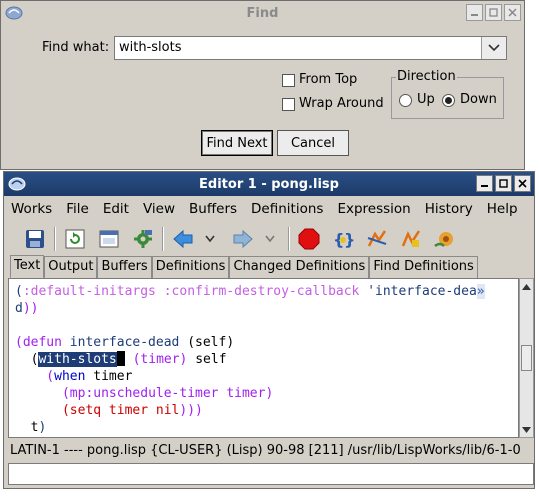  I want to click on menu-help: Help, so click(502, 209).